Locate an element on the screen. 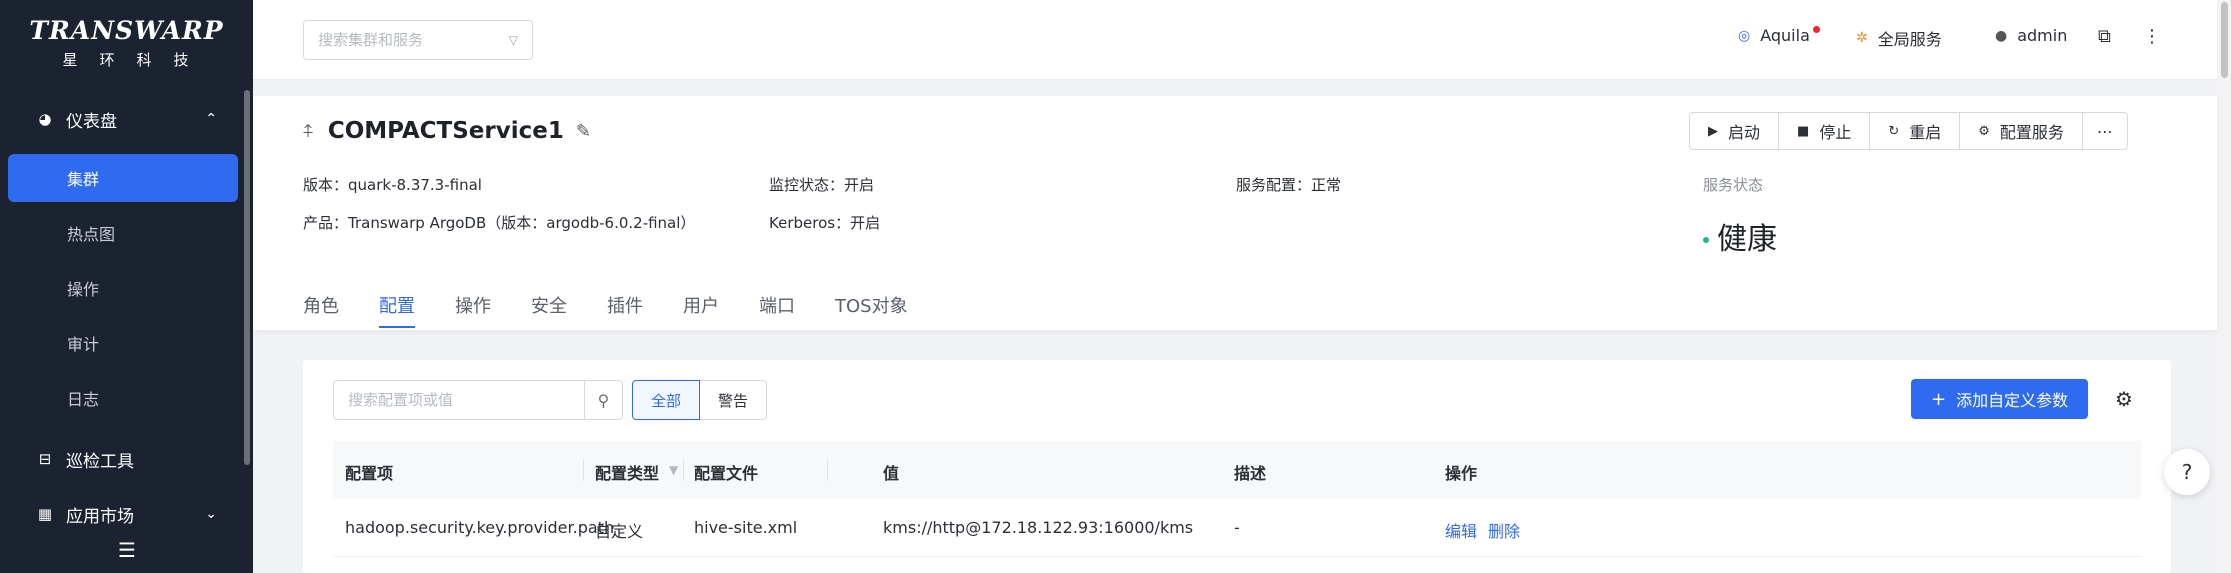  config-key: hadoop.security.key.provider.path is located at coordinates (480, 527).